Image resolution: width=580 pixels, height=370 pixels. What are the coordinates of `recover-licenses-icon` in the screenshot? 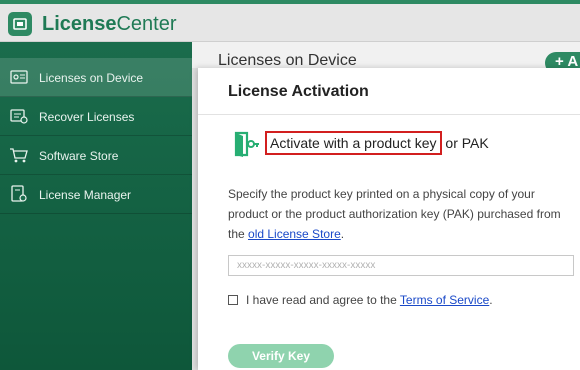 It's located at (19, 116).